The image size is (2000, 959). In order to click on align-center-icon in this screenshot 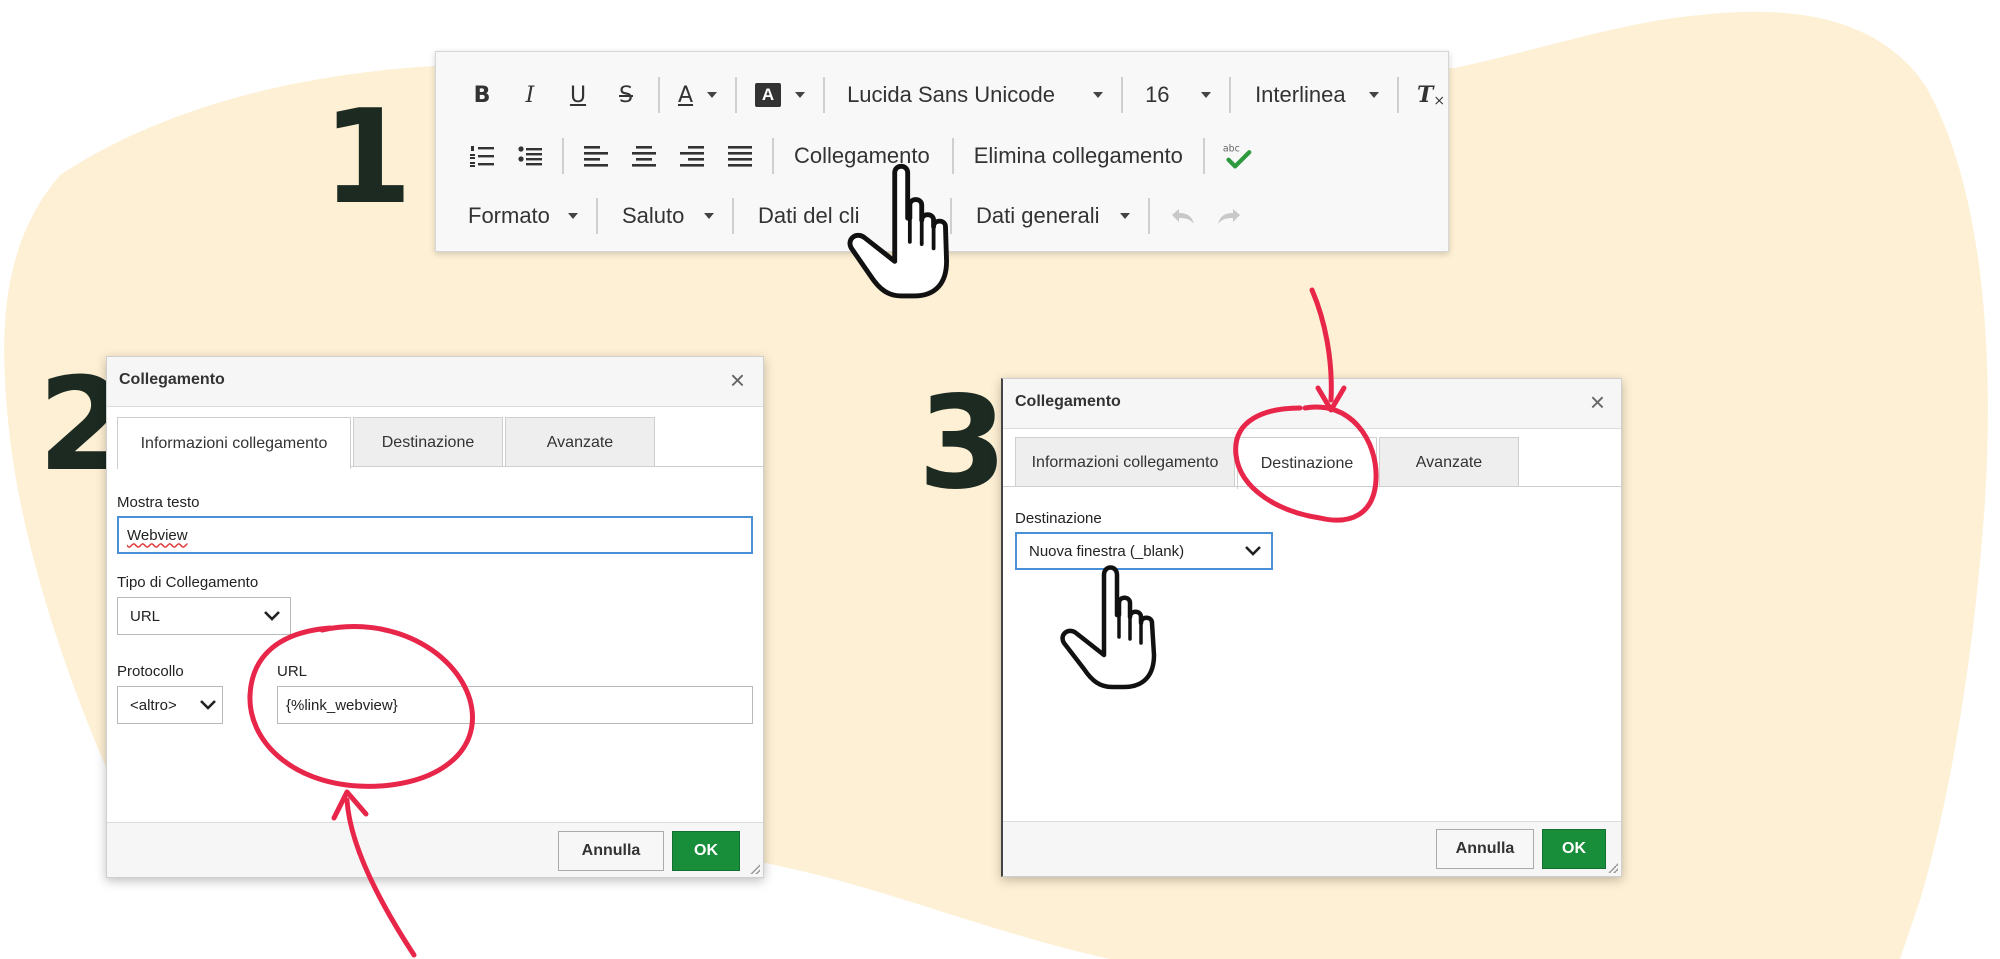, I will do `click(644, 156)`.